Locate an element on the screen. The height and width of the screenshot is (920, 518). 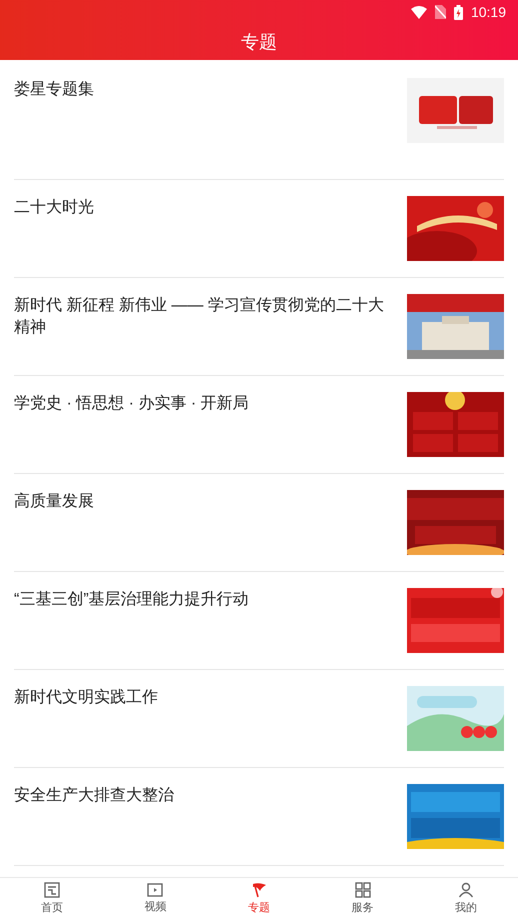
document-icon is located at coordinates (52, 890).